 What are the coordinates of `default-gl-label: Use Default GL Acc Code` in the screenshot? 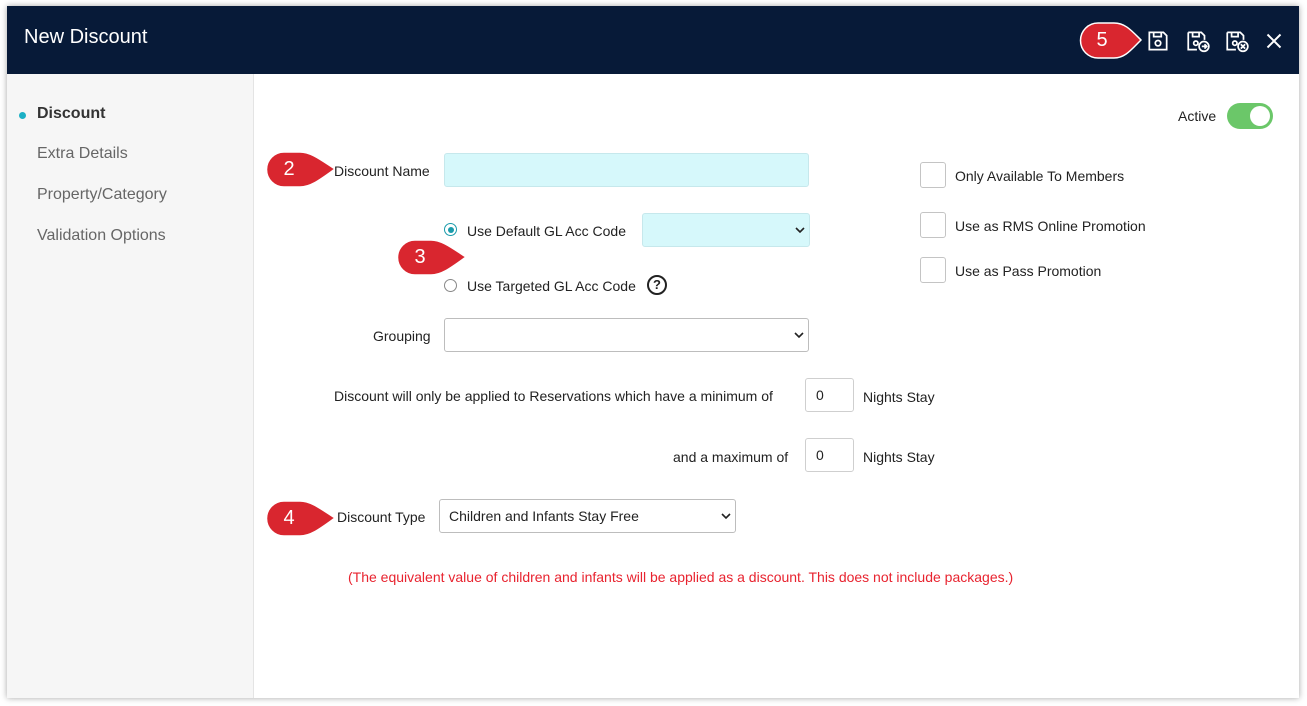 It's located at (547, 231).